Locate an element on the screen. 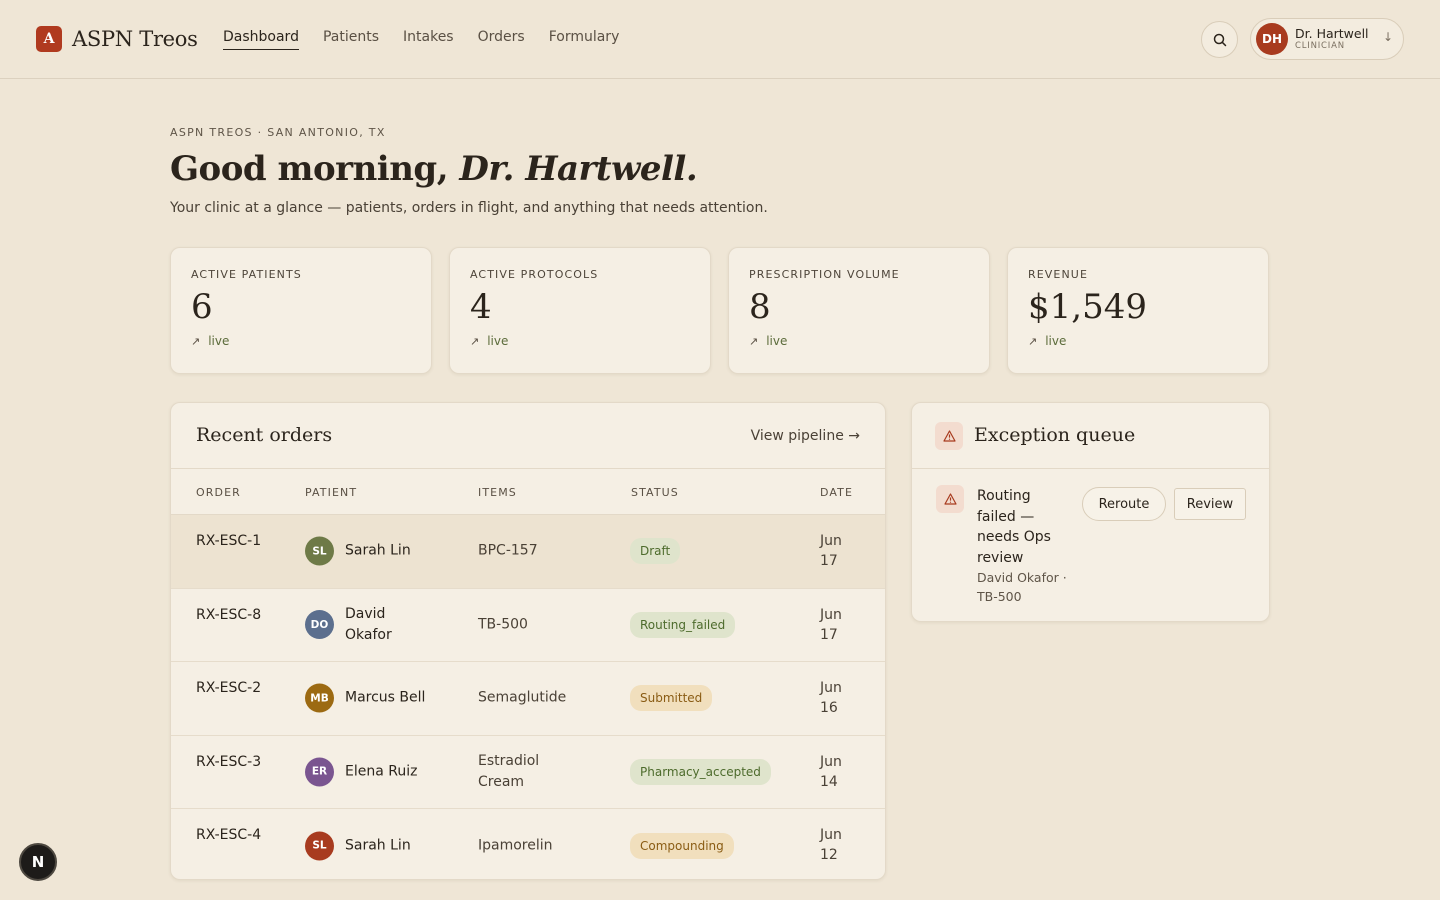 This screenshot has width=1440, height=900. patient-name: Marcus Bell is located at coordinates (385, 697).